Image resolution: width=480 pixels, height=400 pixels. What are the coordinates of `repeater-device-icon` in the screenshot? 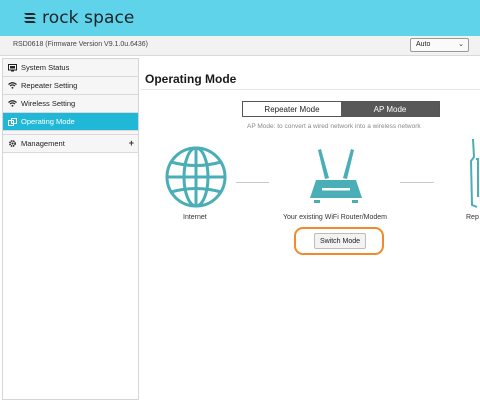 It's located at (474, 173).